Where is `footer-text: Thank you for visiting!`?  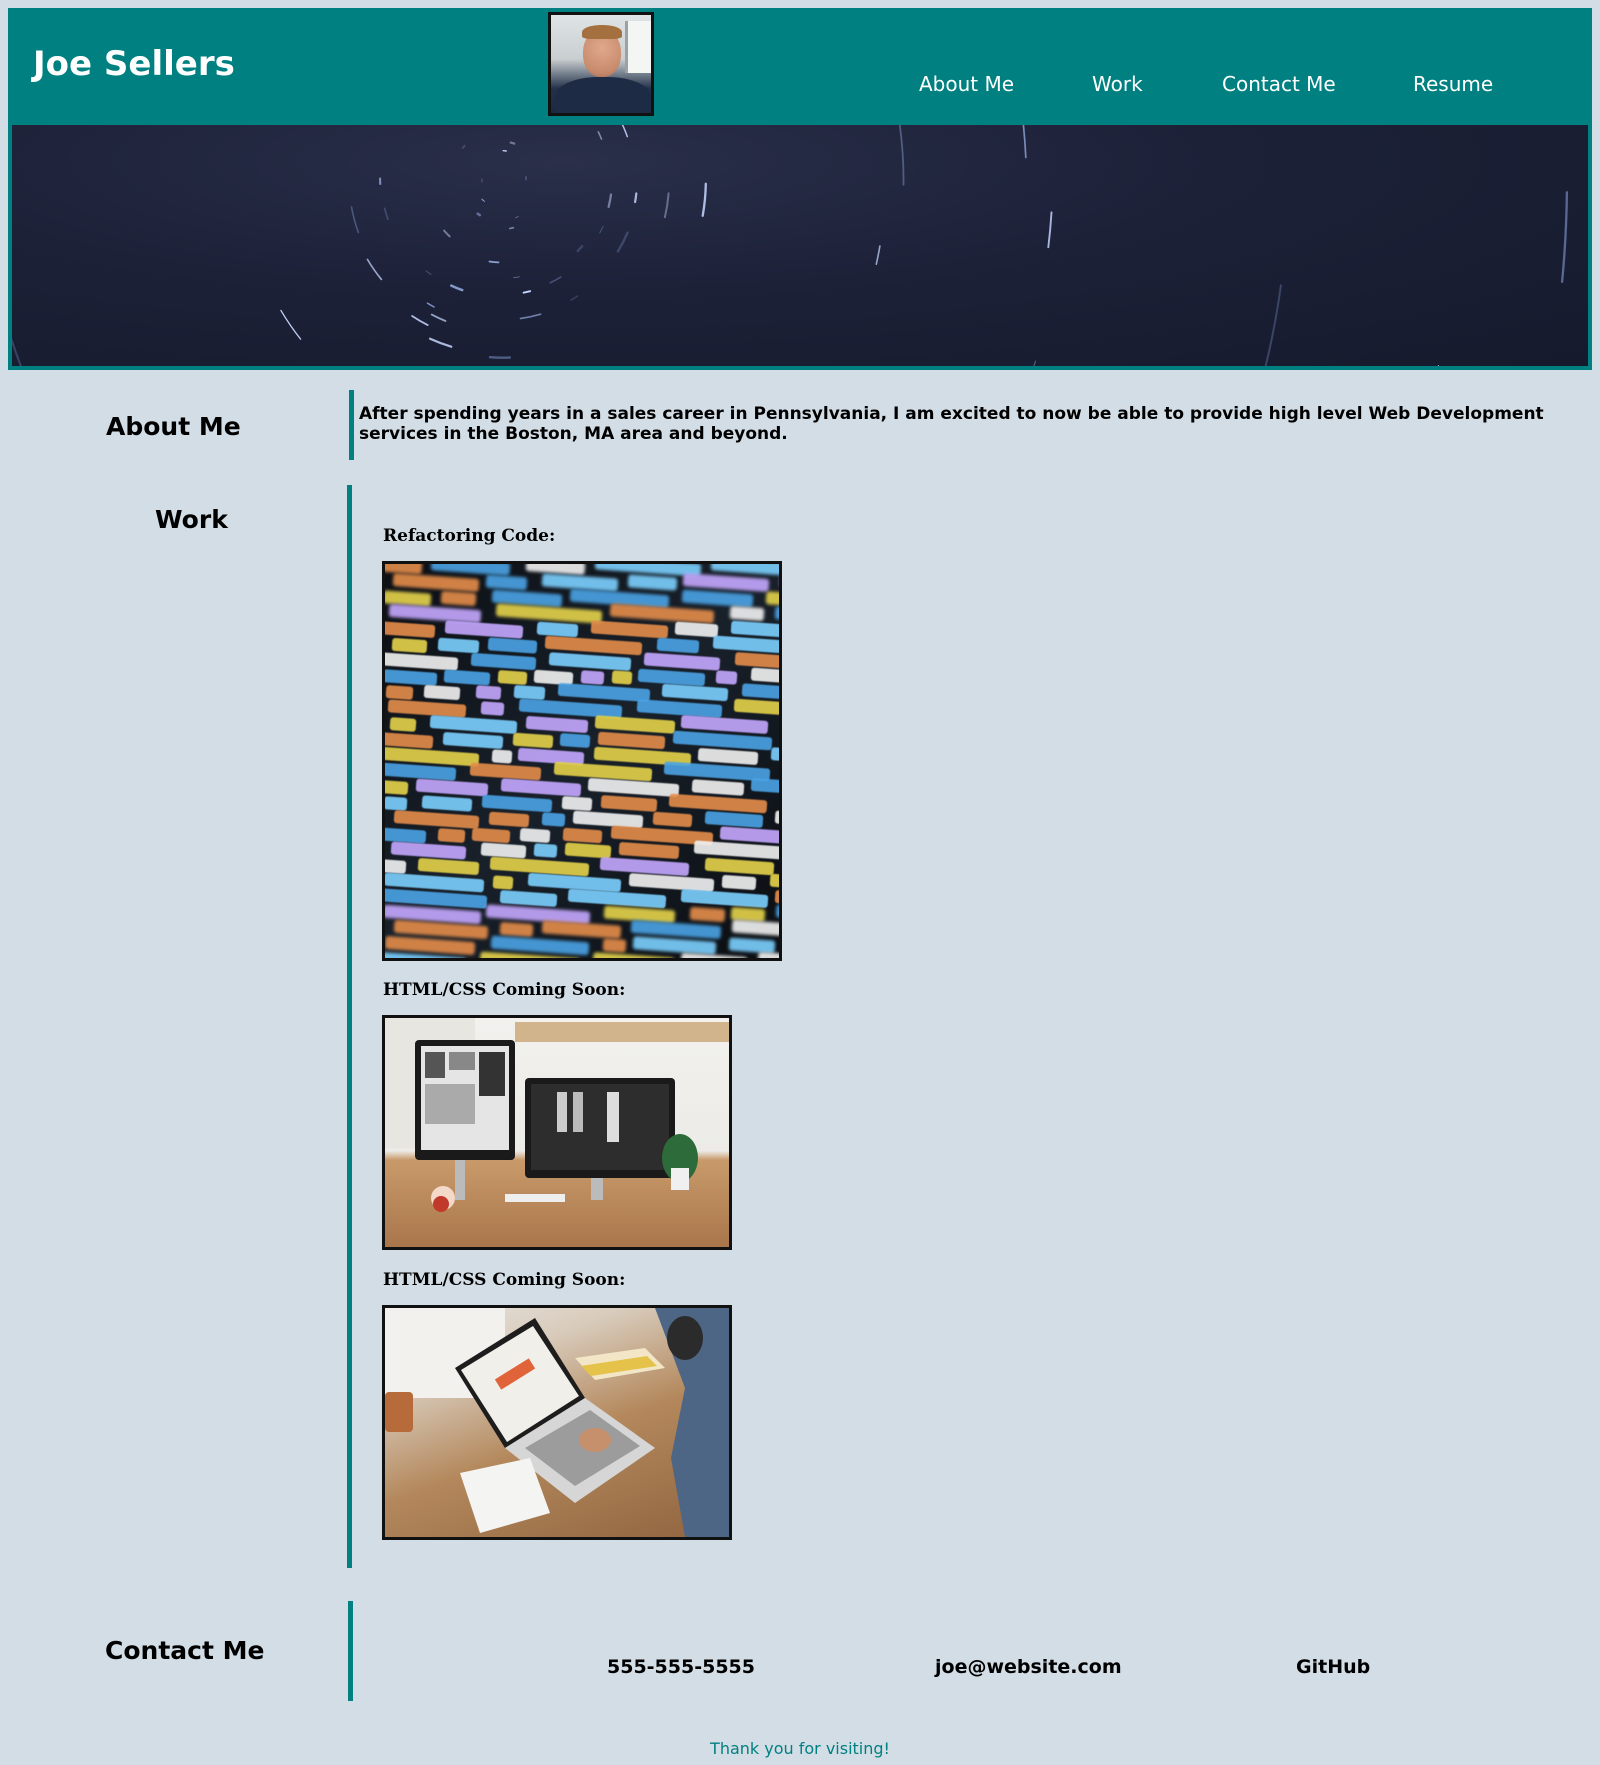
footer-text: Thank you for visiting! is located at coordinates (800, 1748).